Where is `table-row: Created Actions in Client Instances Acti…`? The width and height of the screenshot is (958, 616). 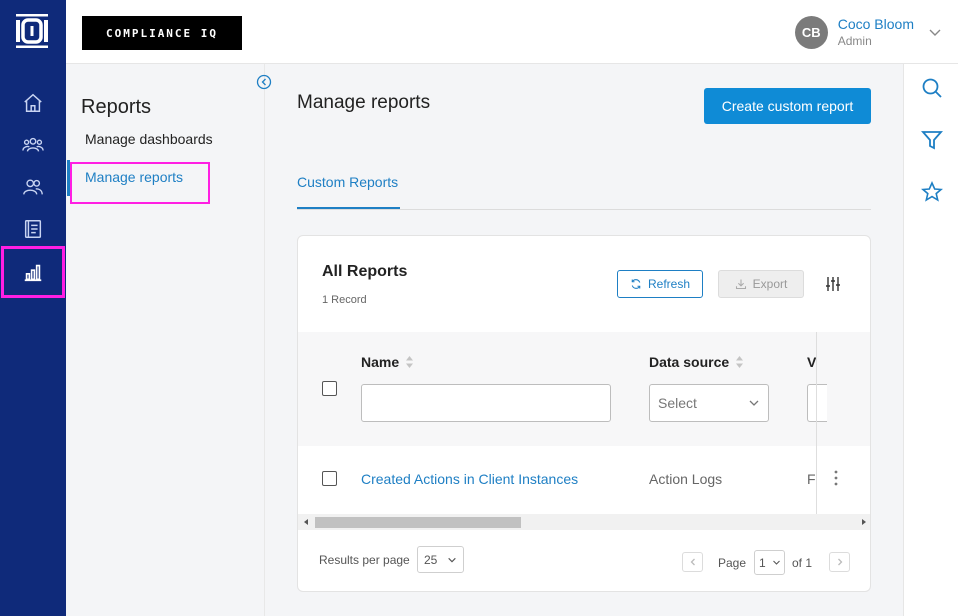
table-row: Created Actions in Client Instances Acti… is located at coordinates (584, 480).